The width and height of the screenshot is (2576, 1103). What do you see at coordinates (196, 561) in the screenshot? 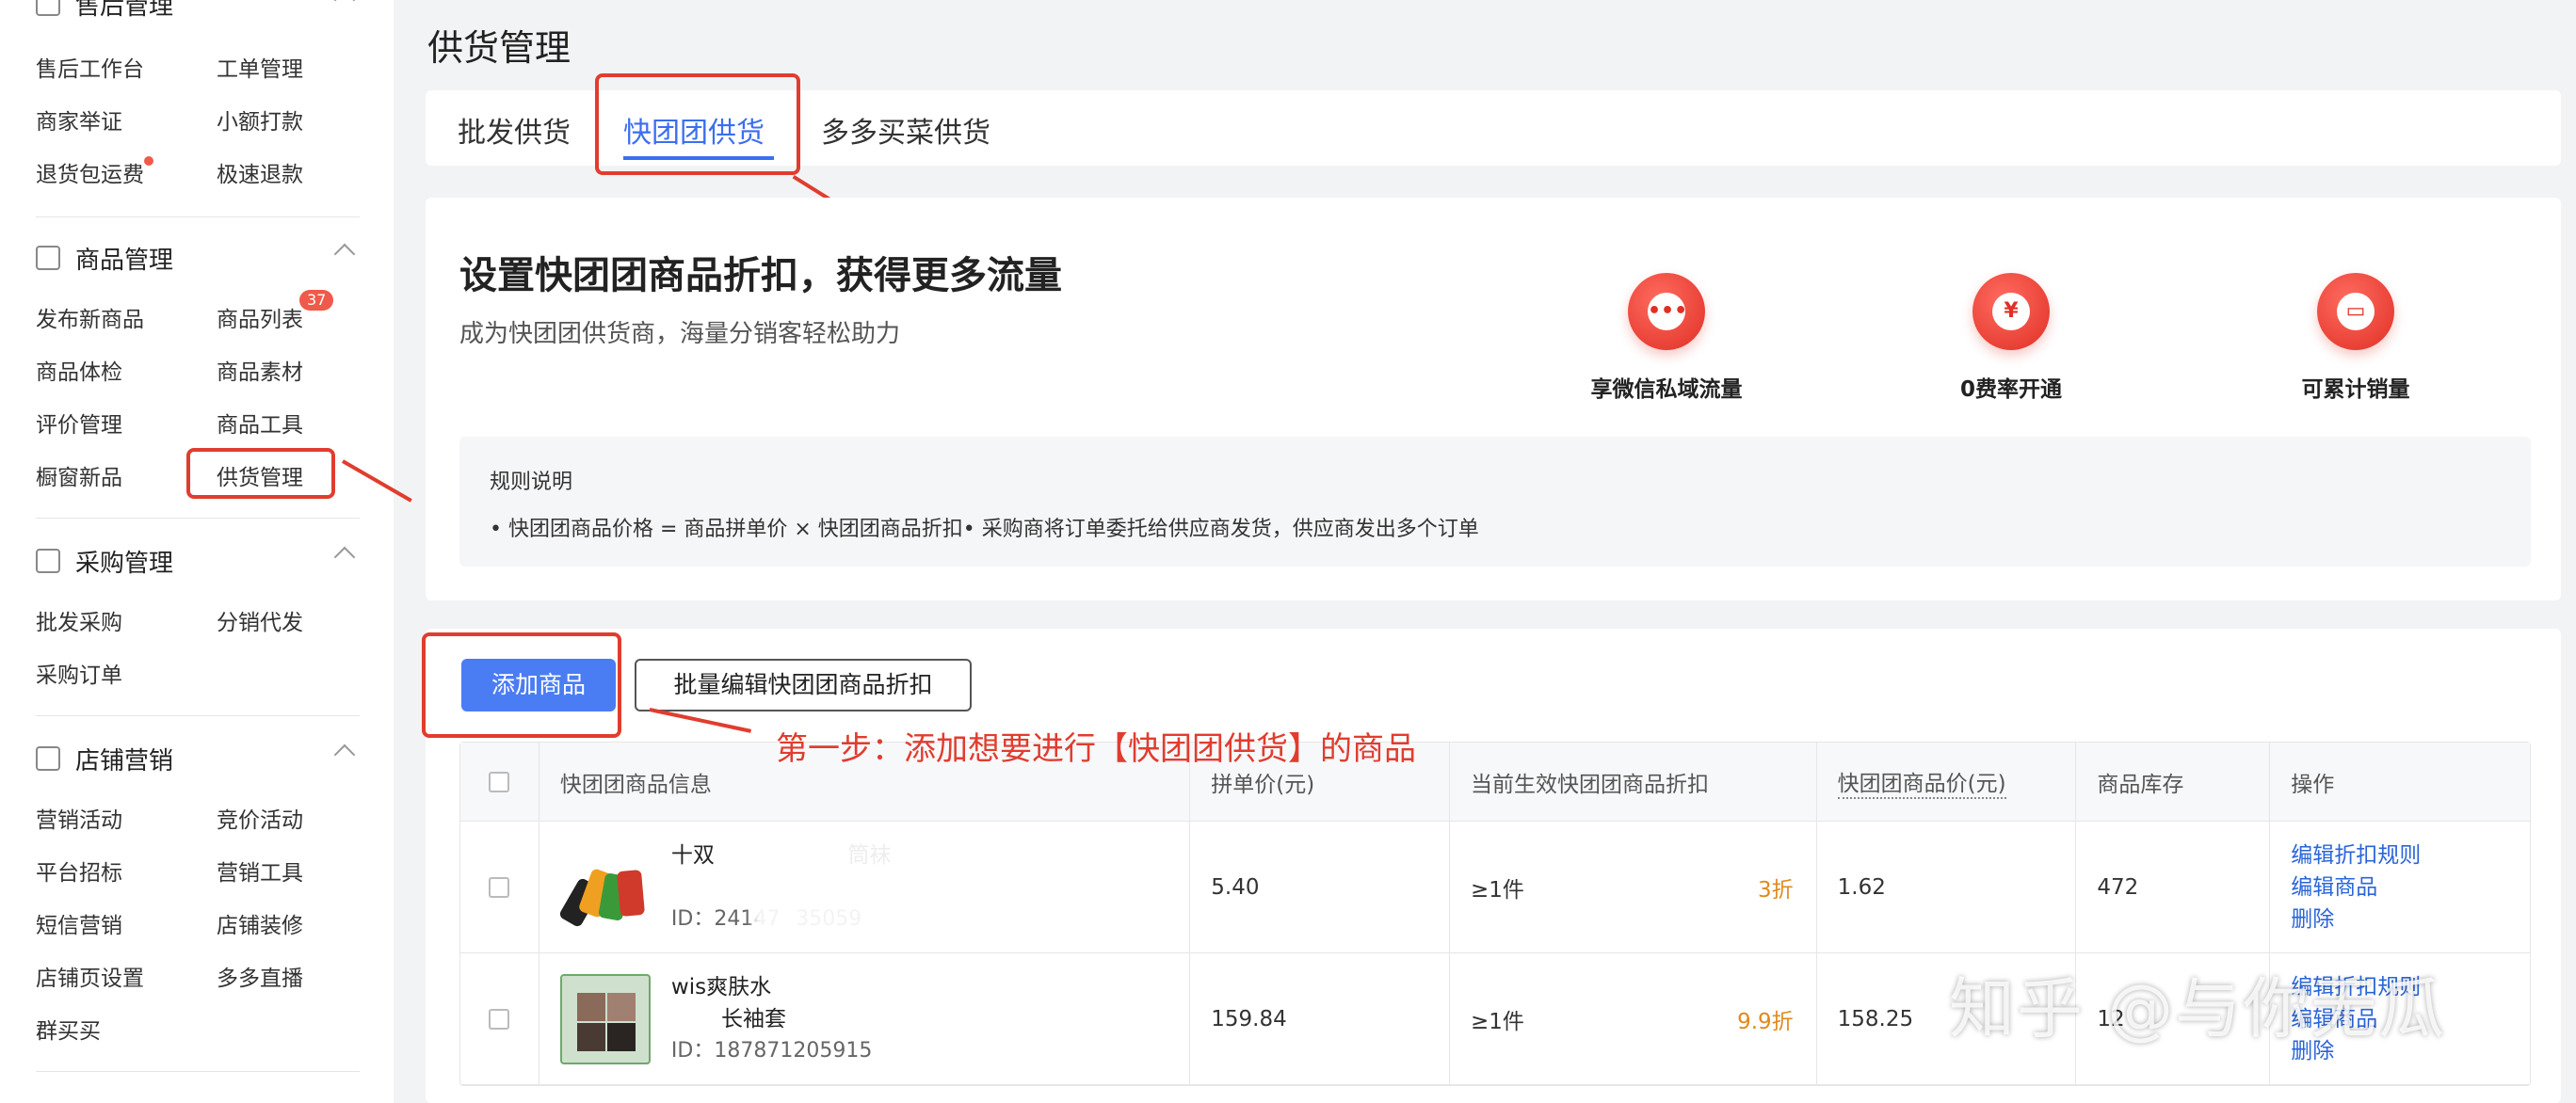
I see `group-purchase: 采购管理` at bounding box center [196, 561].